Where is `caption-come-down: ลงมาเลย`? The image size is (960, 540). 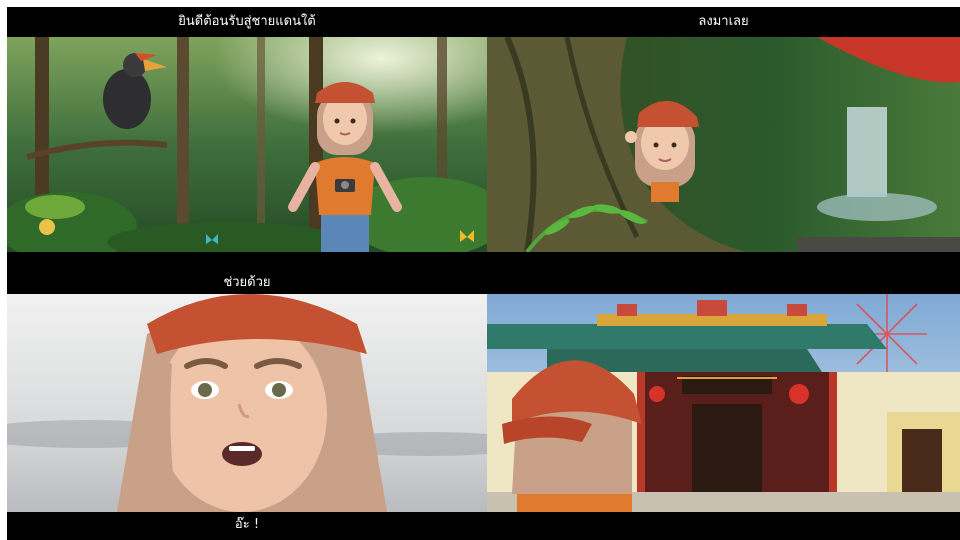
caption-come-down: ลงมาเลย is located at coordinates (723, 21).